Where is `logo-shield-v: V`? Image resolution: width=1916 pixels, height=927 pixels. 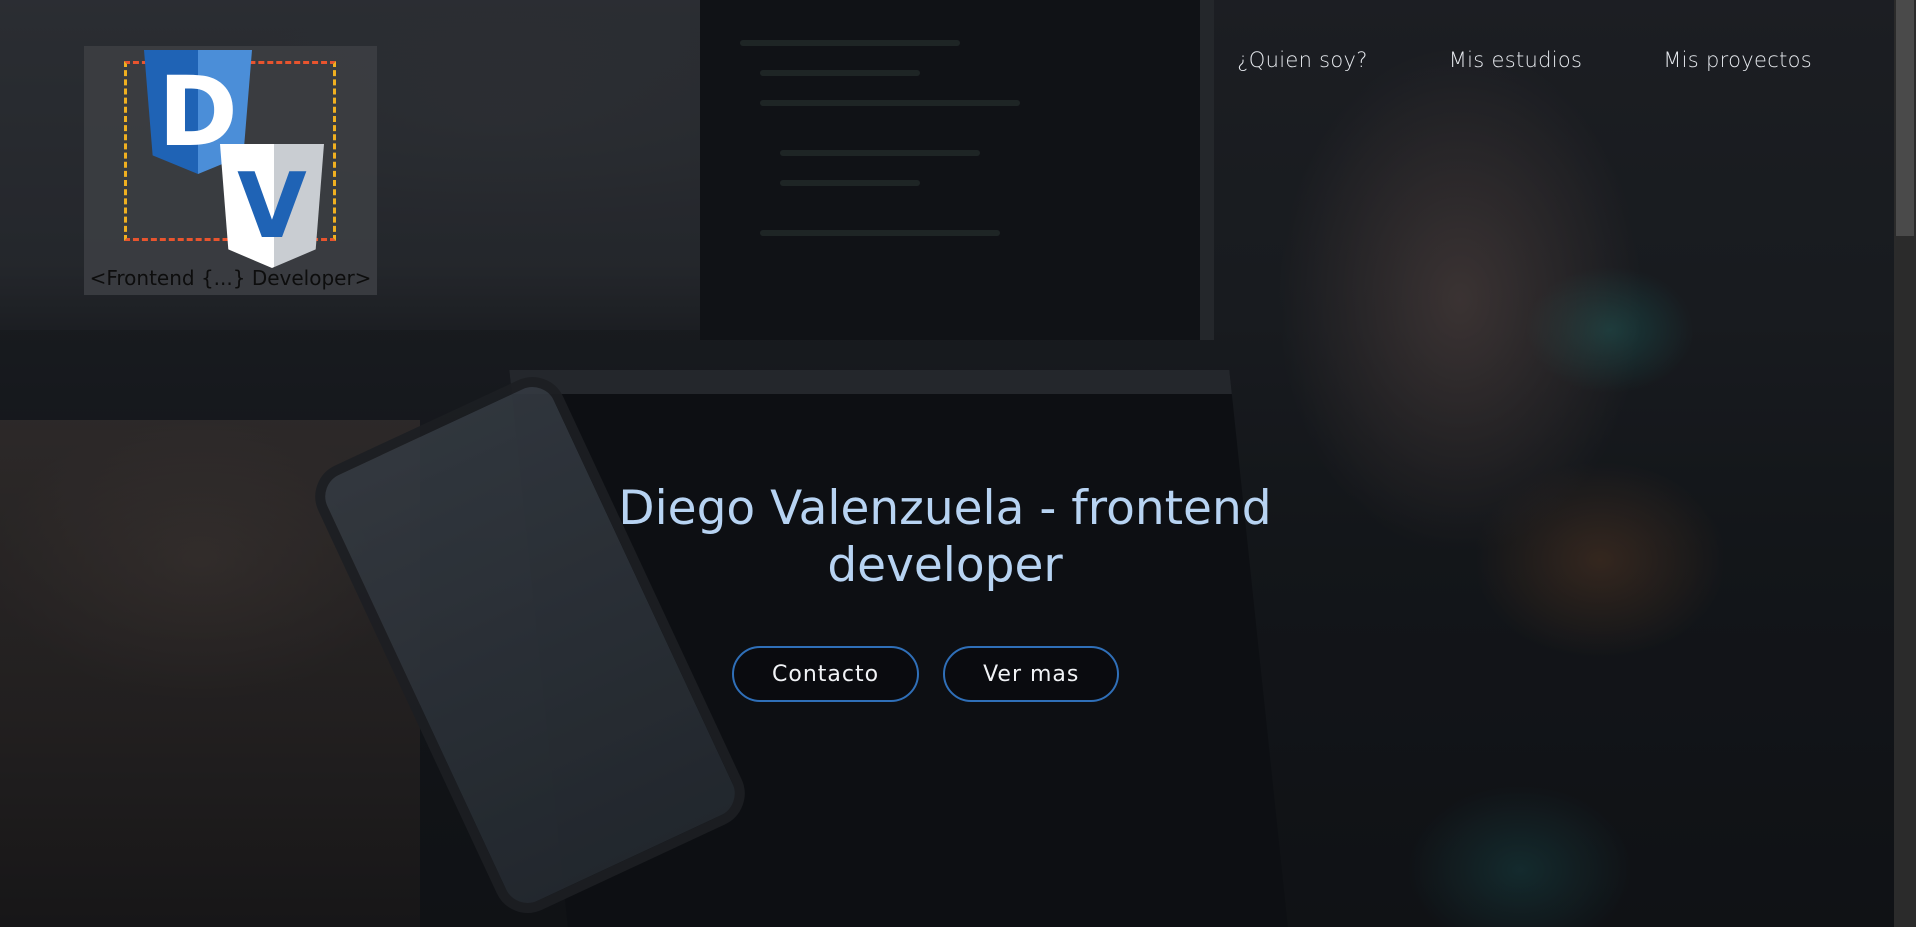
logo-shield-v: V is located at coordinates (272, 206).